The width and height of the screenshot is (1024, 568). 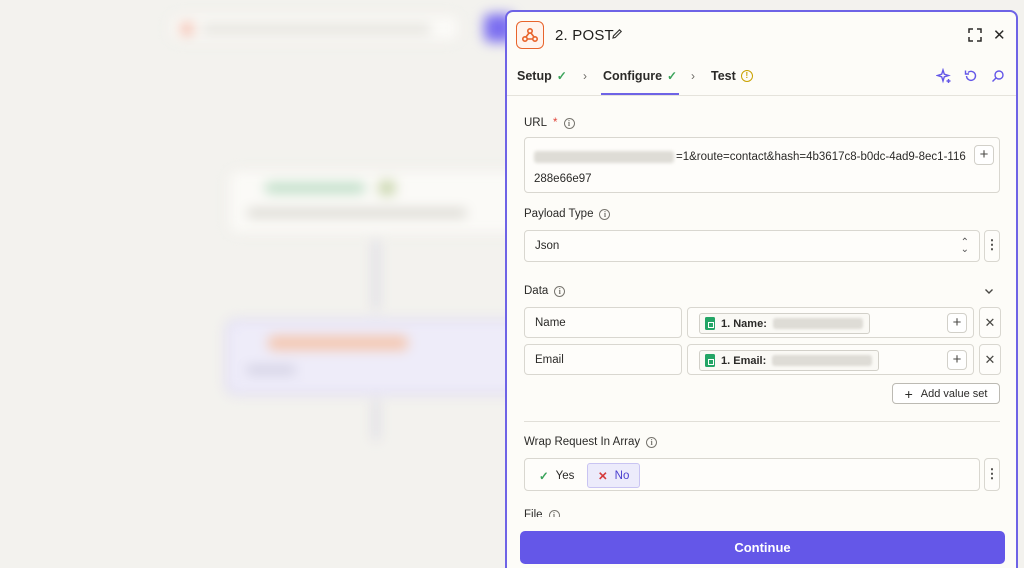 I want to click on undo-icon, so click(x=971, y=76).